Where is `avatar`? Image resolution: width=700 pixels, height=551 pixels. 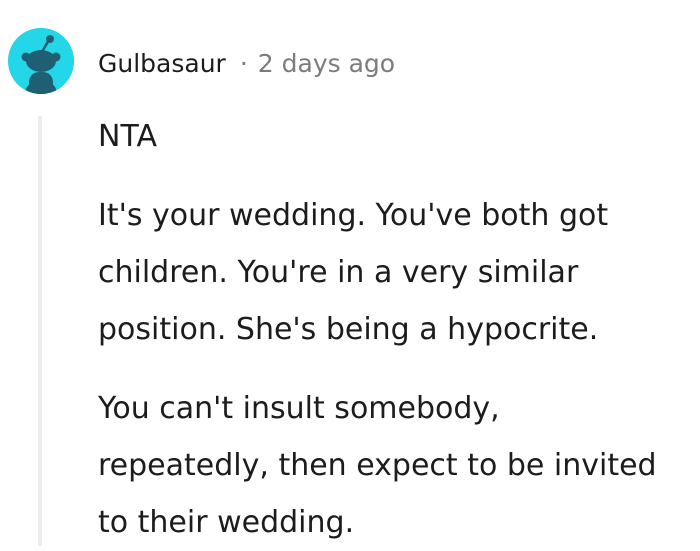 avatar is located at coordinates (41, 61).